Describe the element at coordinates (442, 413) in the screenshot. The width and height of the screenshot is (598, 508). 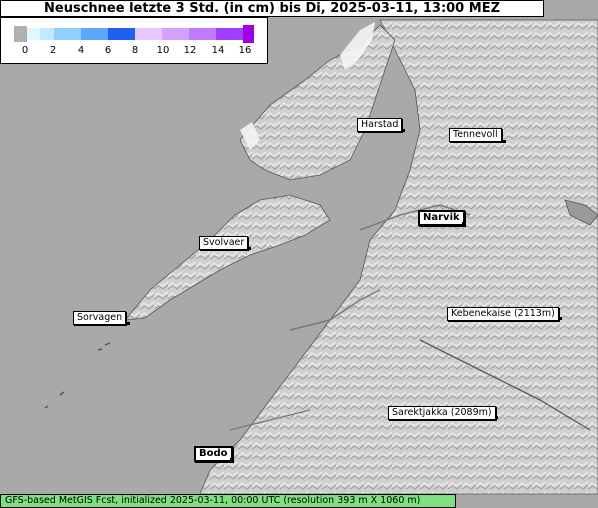
I see `place-label-sarektjakka: Sarektjakka (2089m)` at that location.